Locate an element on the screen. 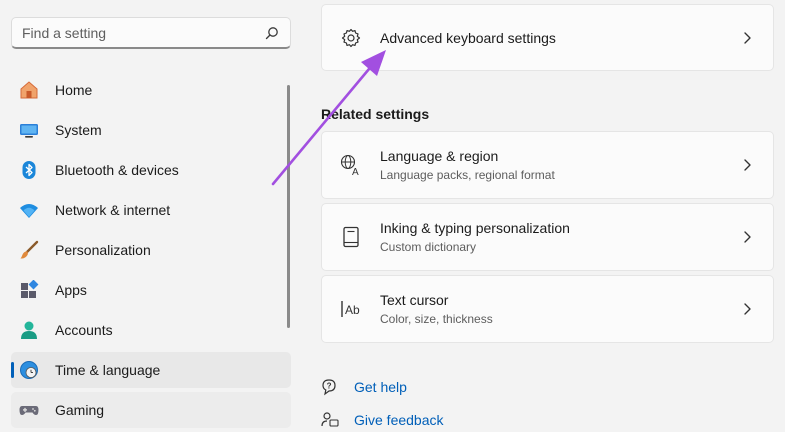  link-label: Get help is located at coordinates (380, 387).